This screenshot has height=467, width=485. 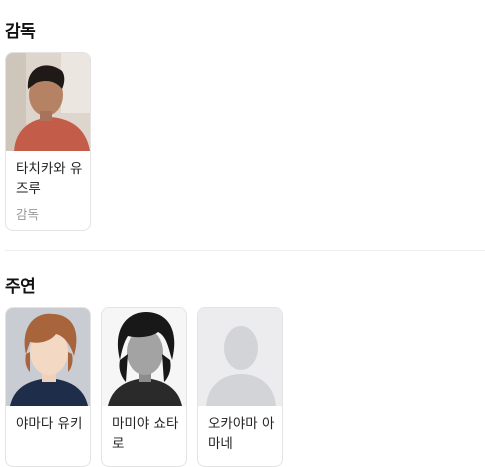 What do you see at coordinates (50, 179) in the screenshot?
I see `person-name: 타치카와 유즈루` at bounding box center [50, 179].